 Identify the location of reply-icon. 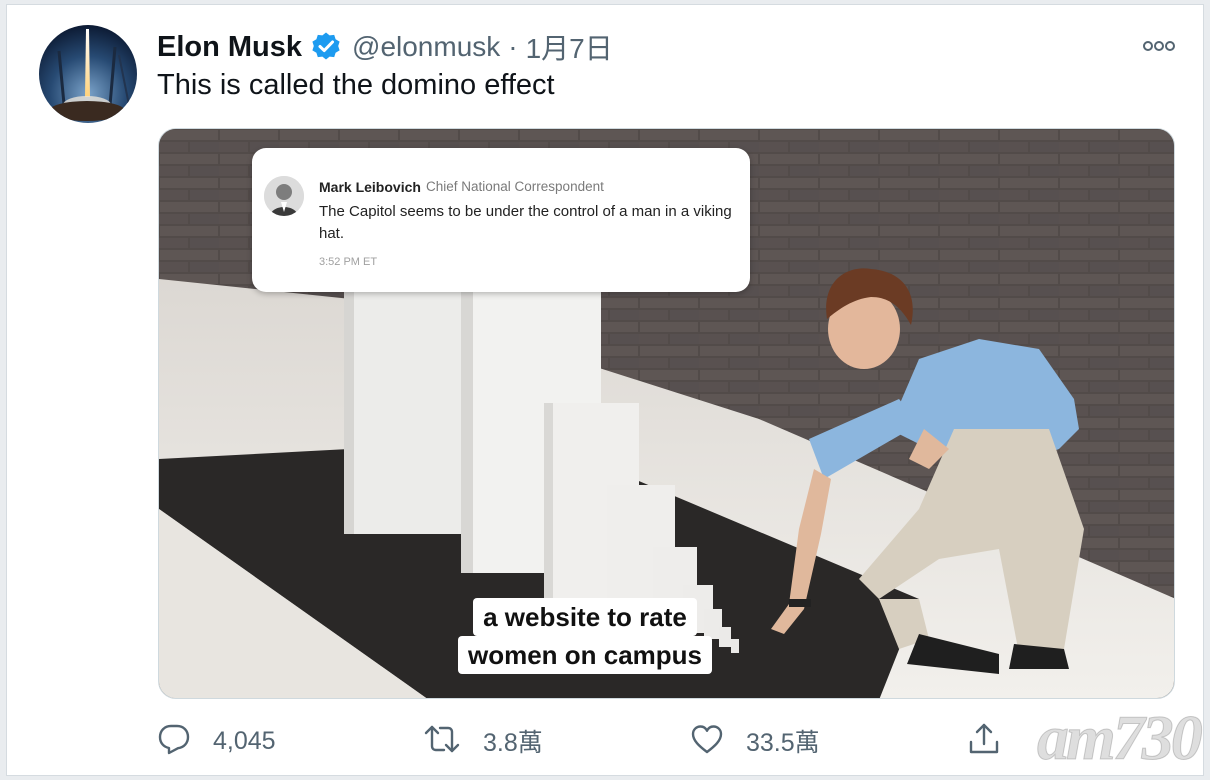
(174, 741).